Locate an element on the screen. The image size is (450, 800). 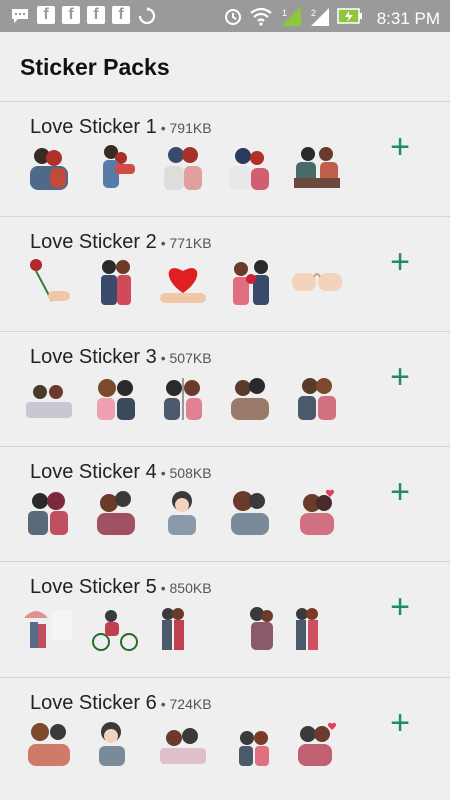
man-thanks-sticker is located at coordinates (182, 513).